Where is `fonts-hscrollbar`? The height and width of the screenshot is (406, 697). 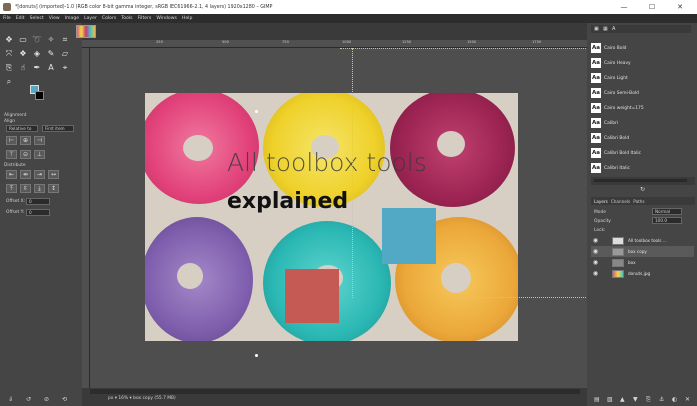
fonts-hscrollbar is located at coordinates (640, 180).